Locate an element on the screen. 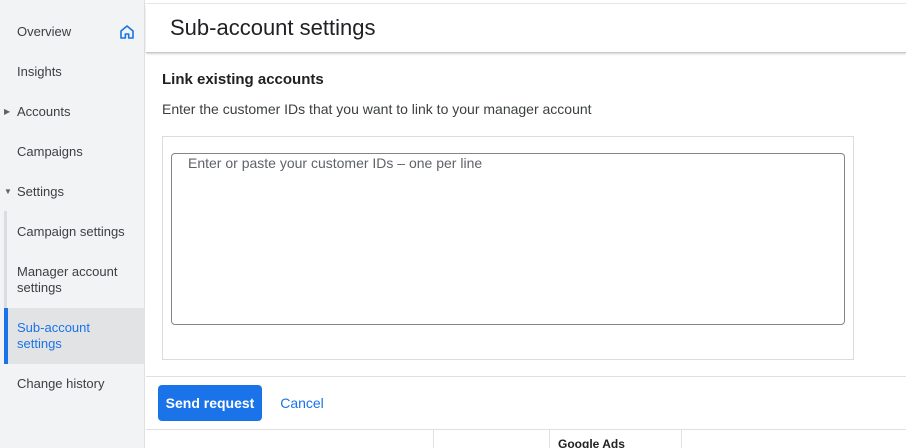 This screenshot has height=448, width=906. sidebar-item-label: Insights is located at coordinates (39, 71).